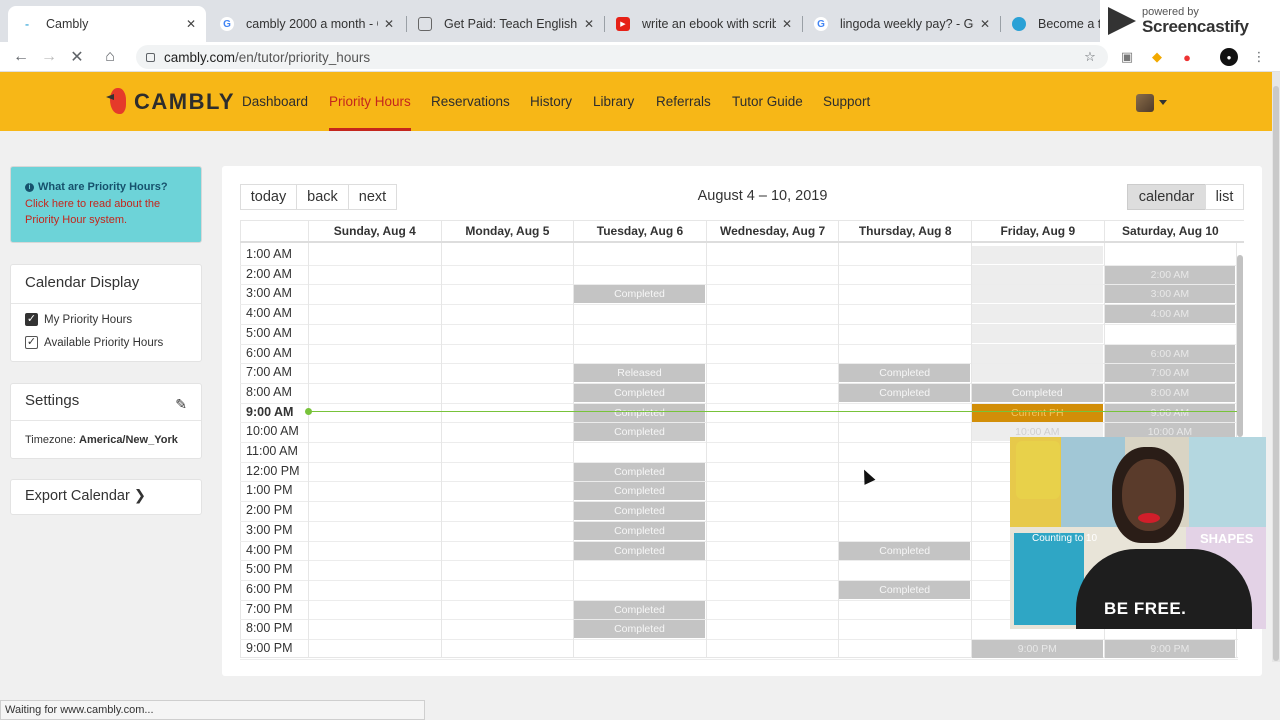  I want to click on time-label: 4:00 AM, so click(269, 313).